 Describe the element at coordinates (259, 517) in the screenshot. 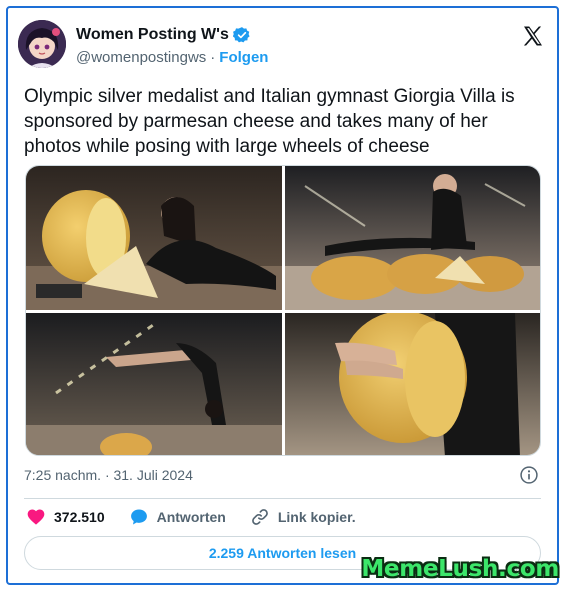

I see `link-icon` at that location.